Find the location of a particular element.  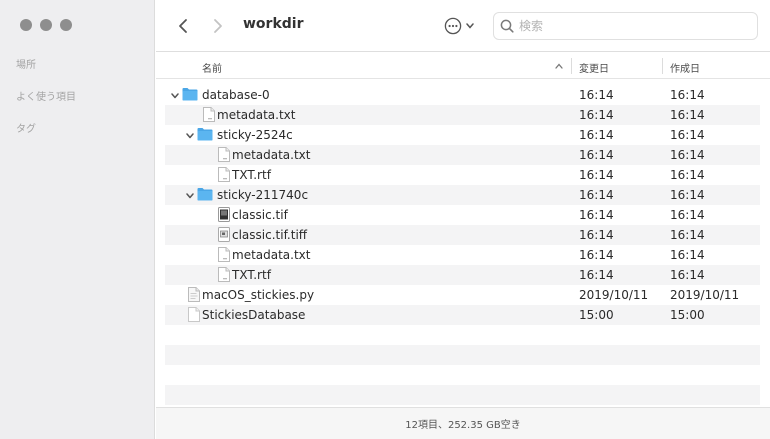

file-name: macOS_stickies.py is located at coordinates (258, 295).